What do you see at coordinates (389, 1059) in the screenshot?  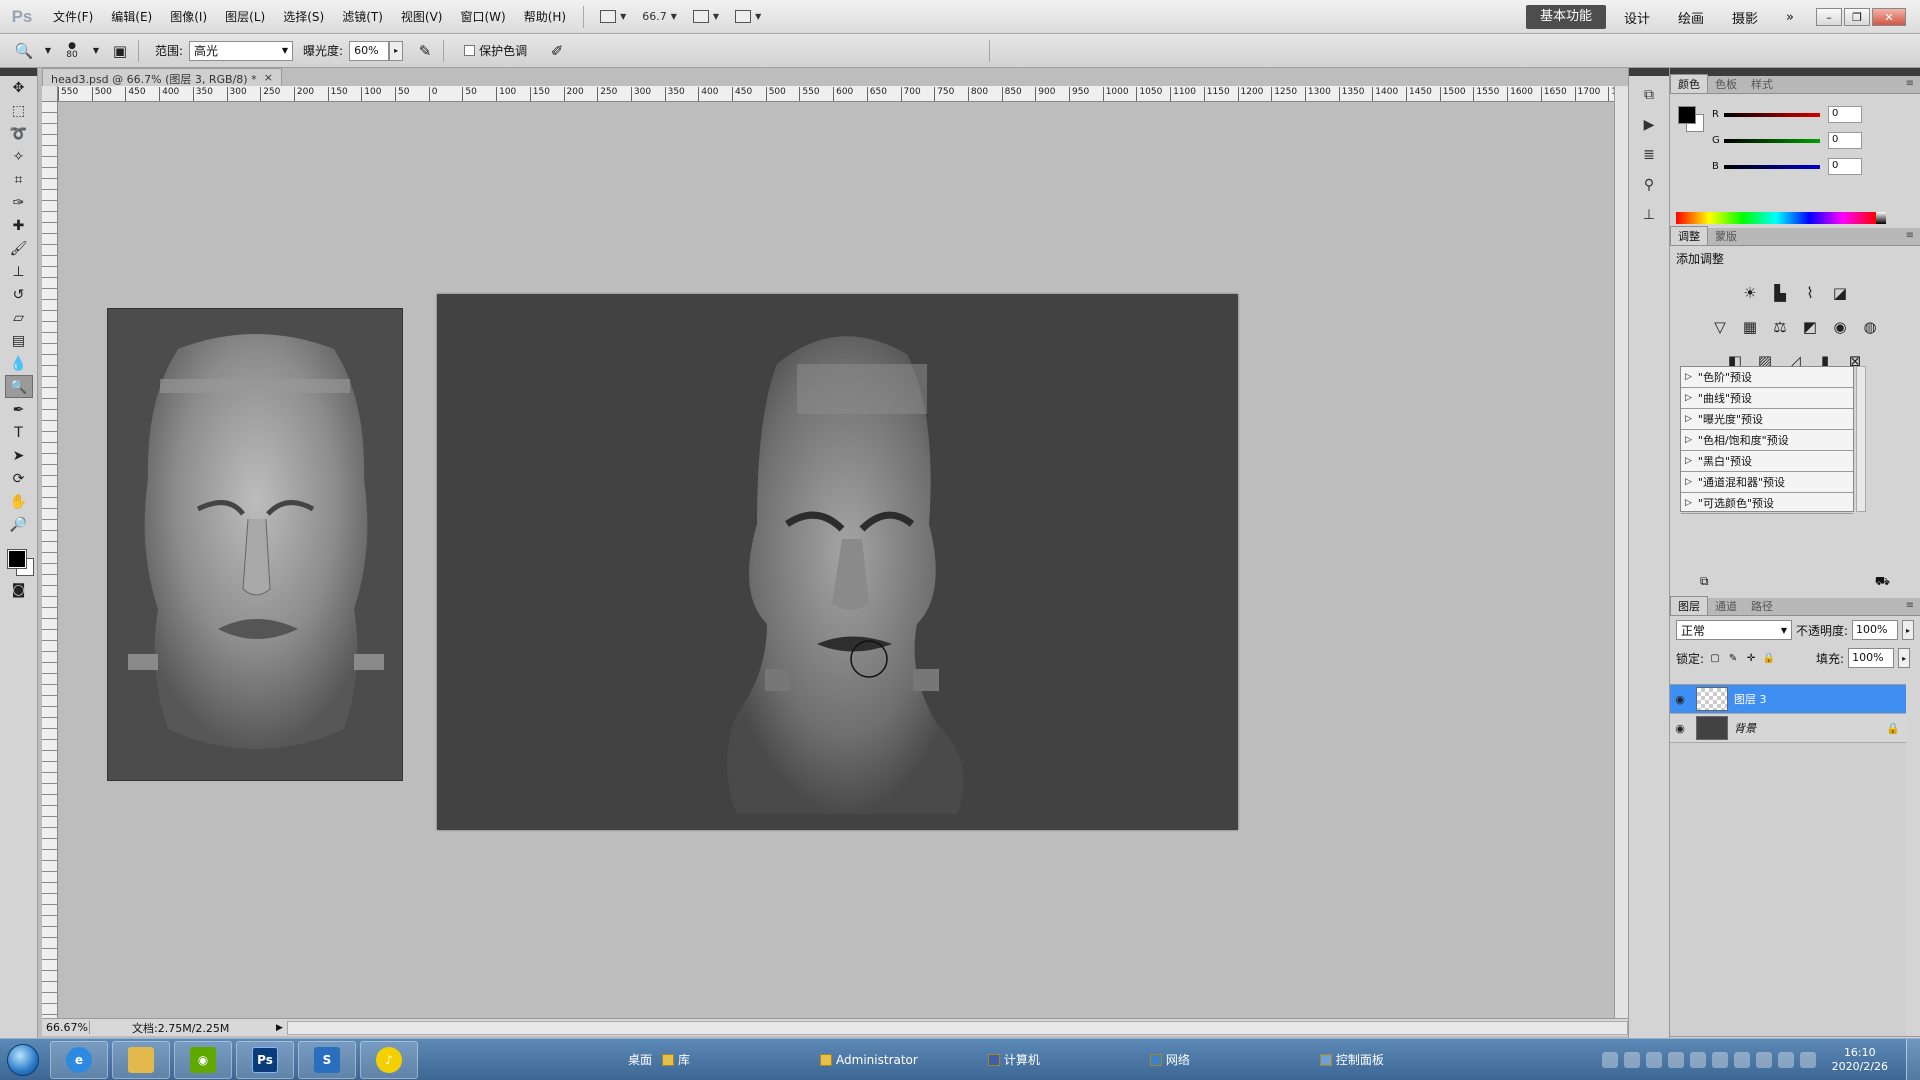 I see `taskbar-app-qqmusic: ♪` at bounding box center [389, 1059].